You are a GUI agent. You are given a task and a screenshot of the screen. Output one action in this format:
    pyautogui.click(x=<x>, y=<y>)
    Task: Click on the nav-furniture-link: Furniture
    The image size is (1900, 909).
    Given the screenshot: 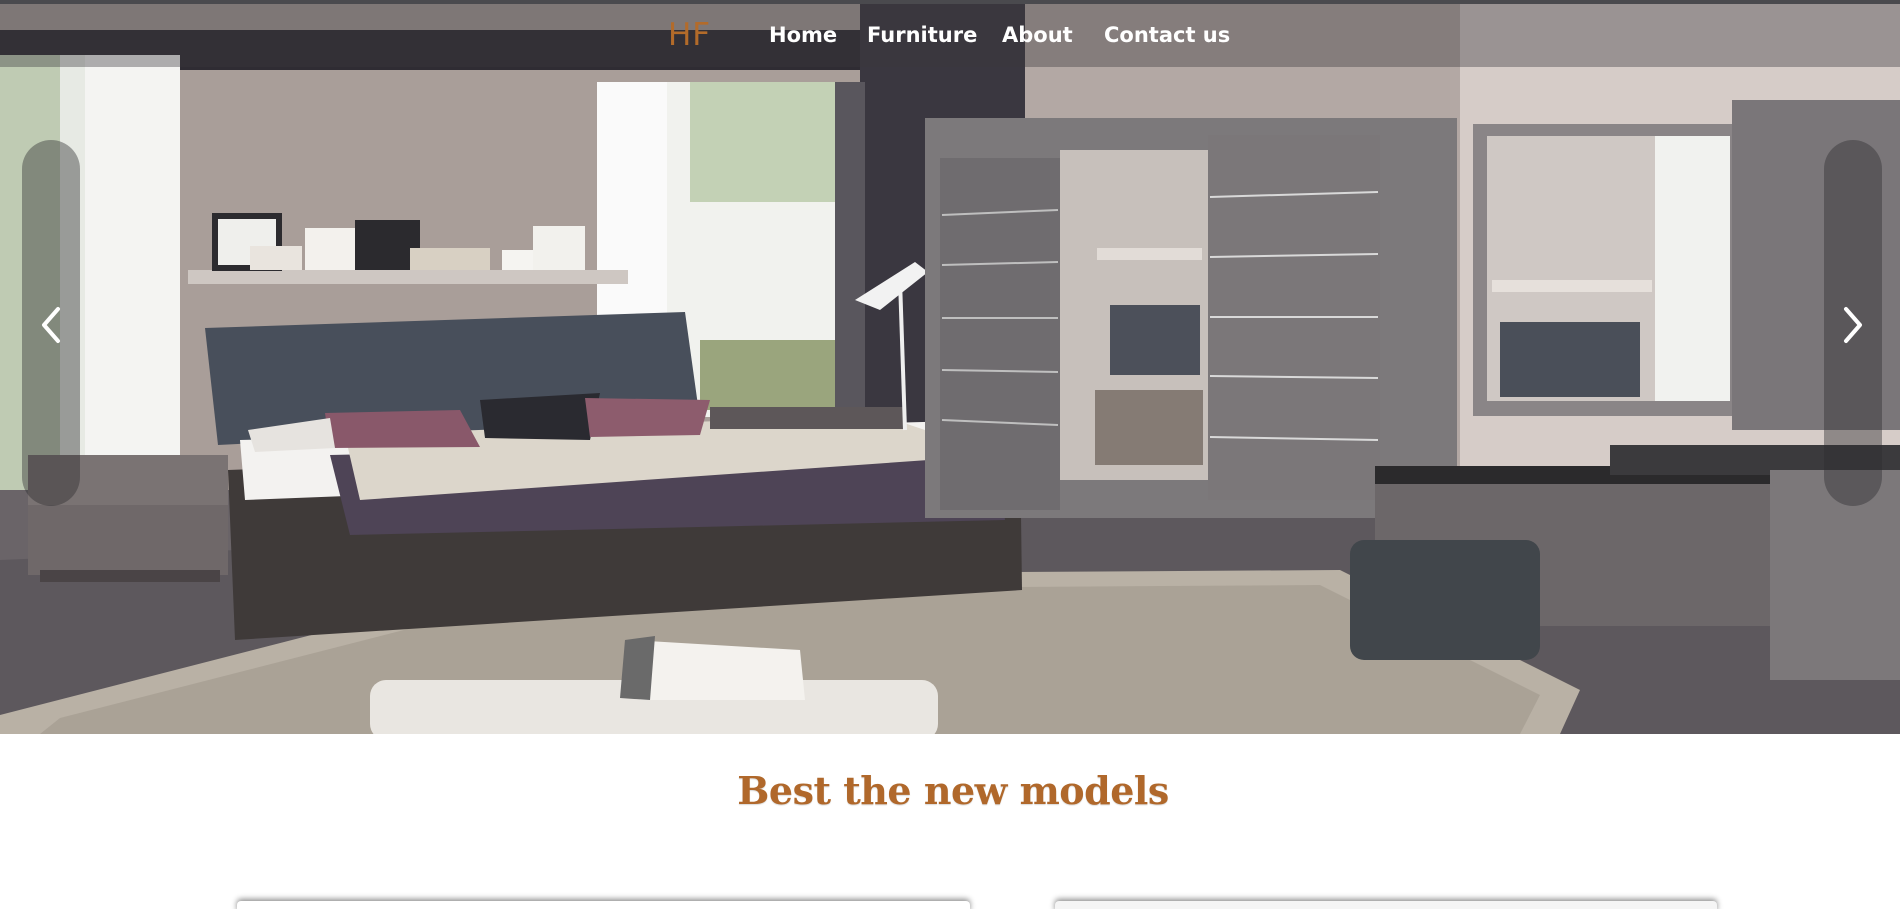 What is the action you would take?
    pyautogui.click(x=922, y=35)
    